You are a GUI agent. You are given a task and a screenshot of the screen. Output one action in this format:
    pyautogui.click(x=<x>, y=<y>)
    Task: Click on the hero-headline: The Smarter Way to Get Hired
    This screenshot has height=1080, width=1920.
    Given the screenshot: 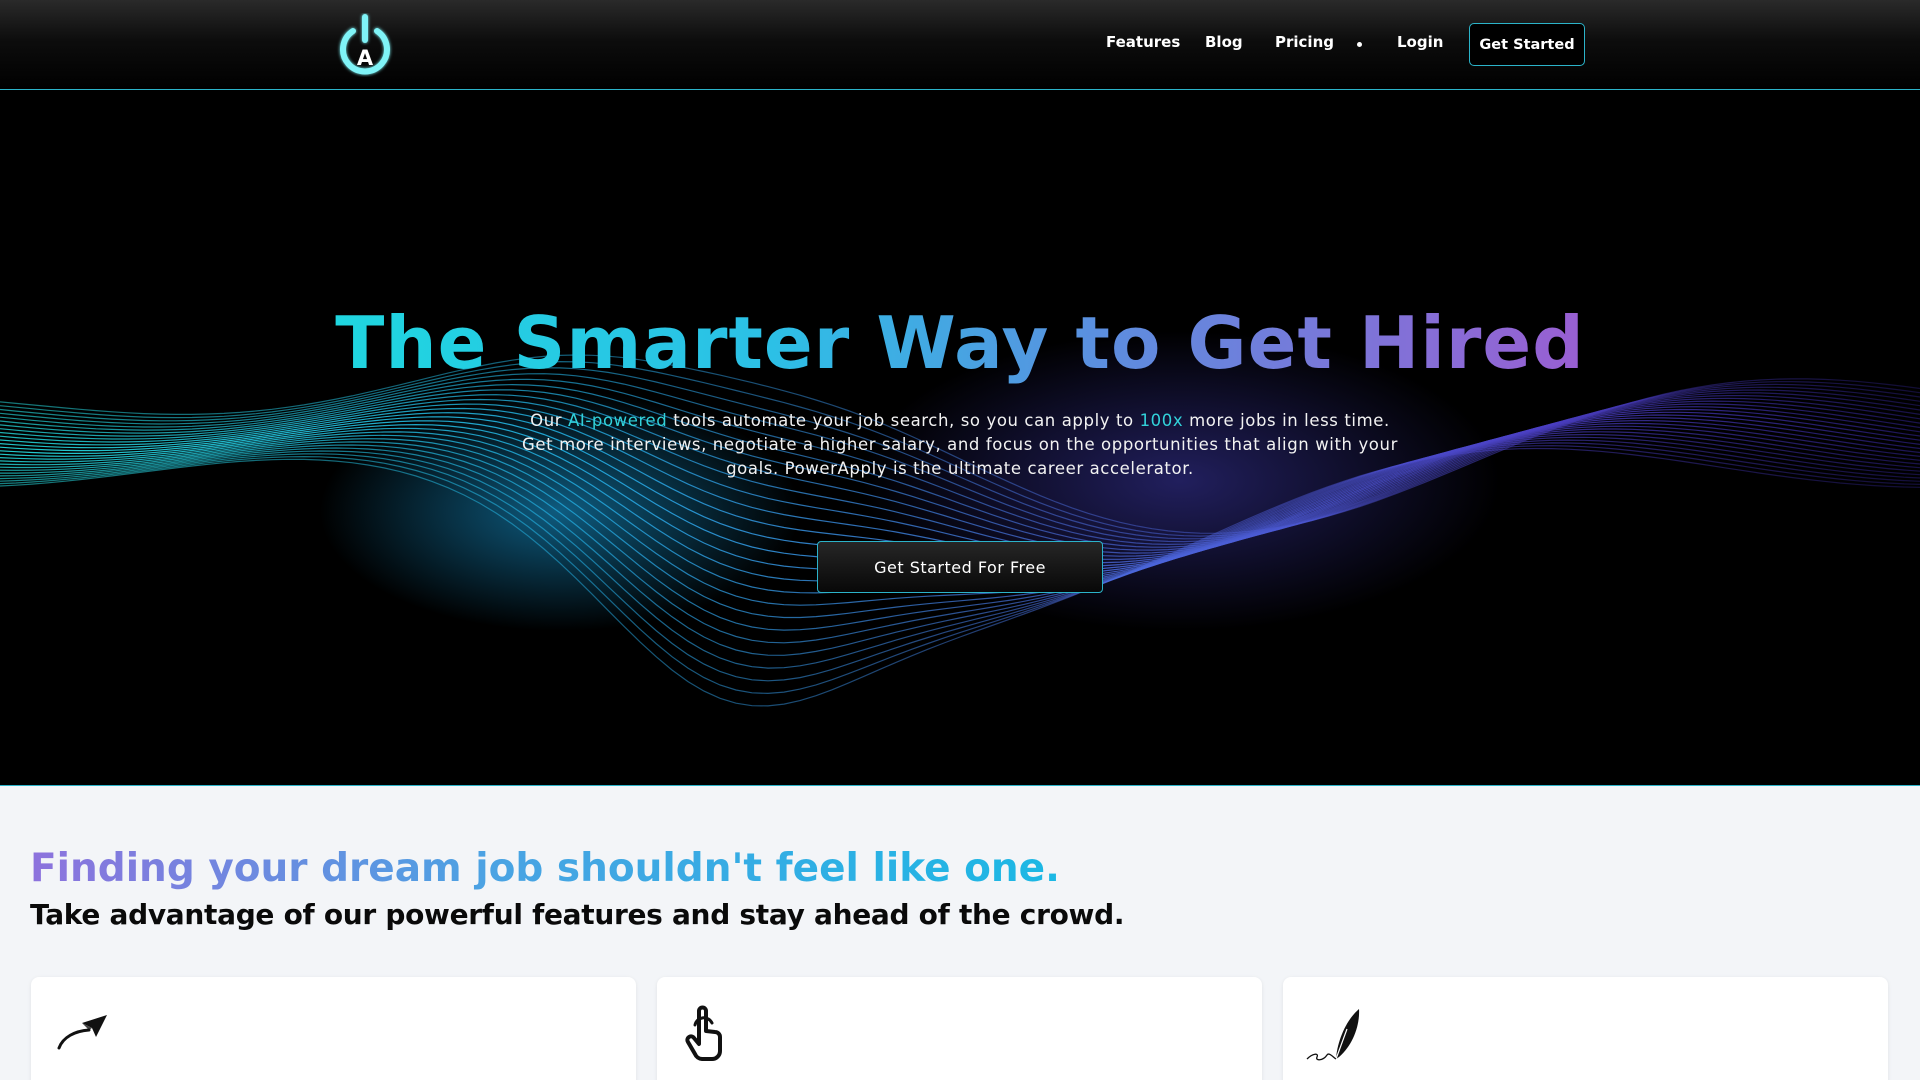 What is the action you would take?
    pyautogui.click(x=960, y=343)
    